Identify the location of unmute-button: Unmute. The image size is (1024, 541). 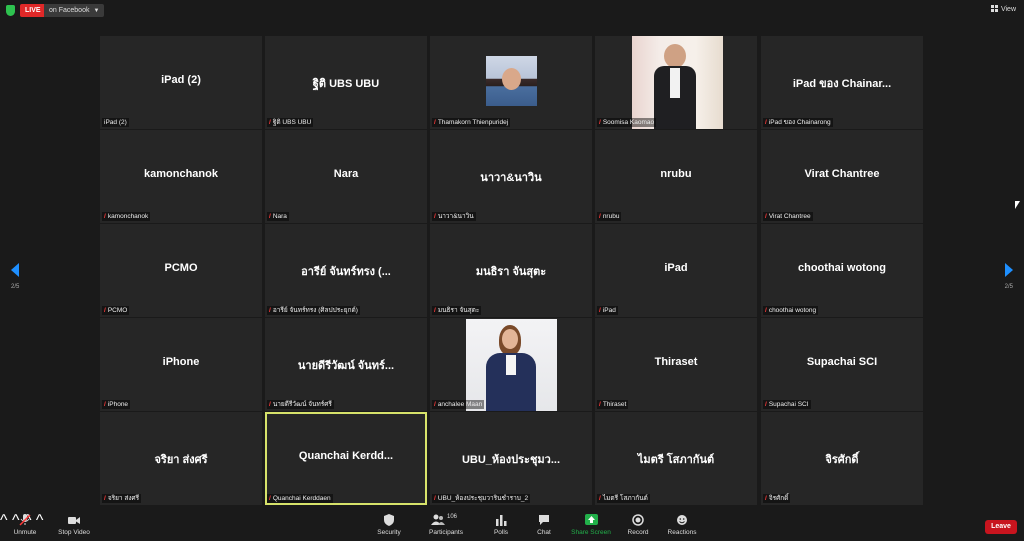
(25, 525).